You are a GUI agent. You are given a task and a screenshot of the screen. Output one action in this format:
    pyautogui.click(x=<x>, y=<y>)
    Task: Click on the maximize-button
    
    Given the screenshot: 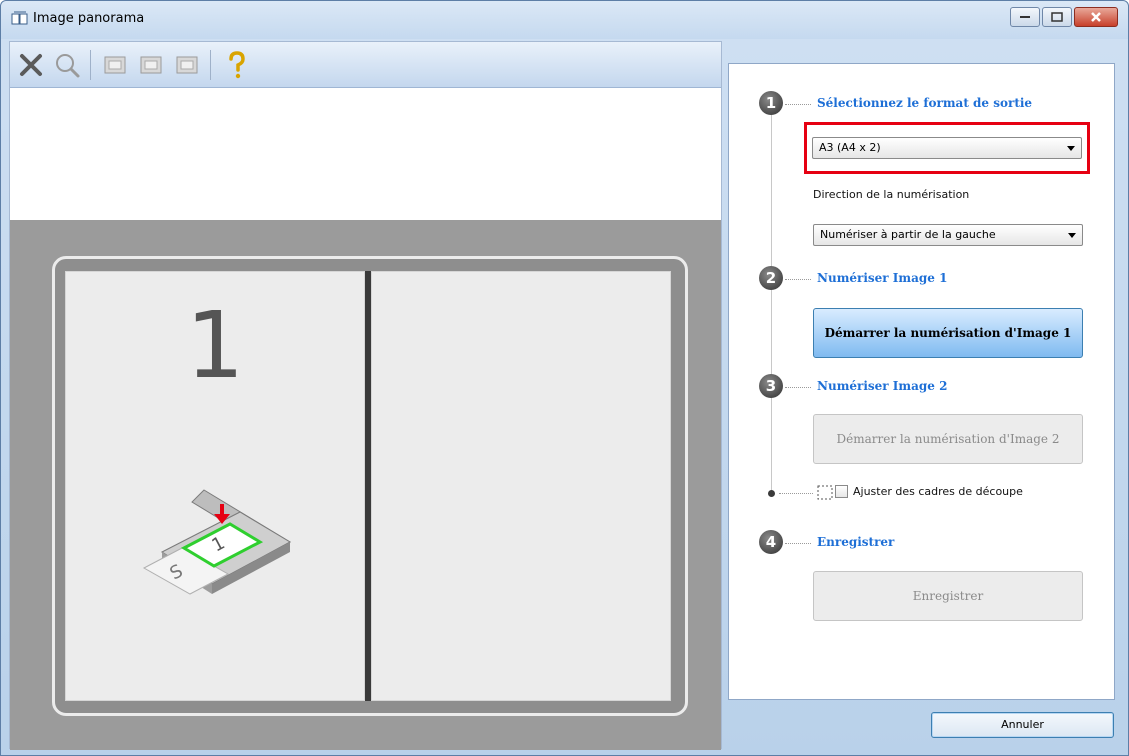 What is the action you would take?
    pyautogui.click(x=1057, y=17)
    